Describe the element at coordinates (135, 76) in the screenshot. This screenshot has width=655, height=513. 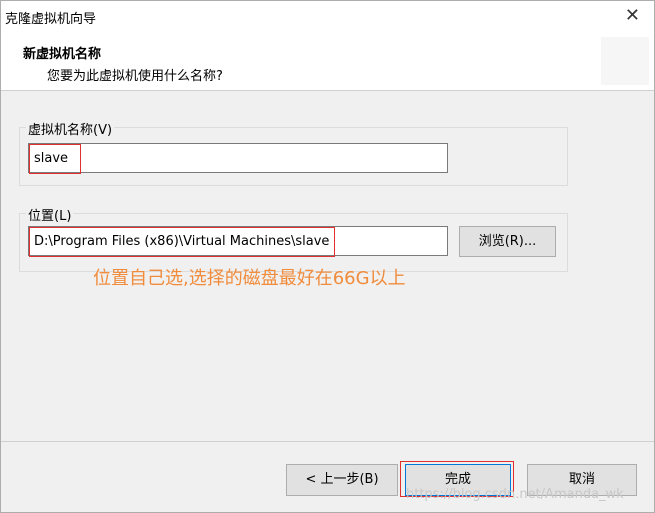
I see `page-subheading: 您要为此虚拟机使用什么名称?` at that location.